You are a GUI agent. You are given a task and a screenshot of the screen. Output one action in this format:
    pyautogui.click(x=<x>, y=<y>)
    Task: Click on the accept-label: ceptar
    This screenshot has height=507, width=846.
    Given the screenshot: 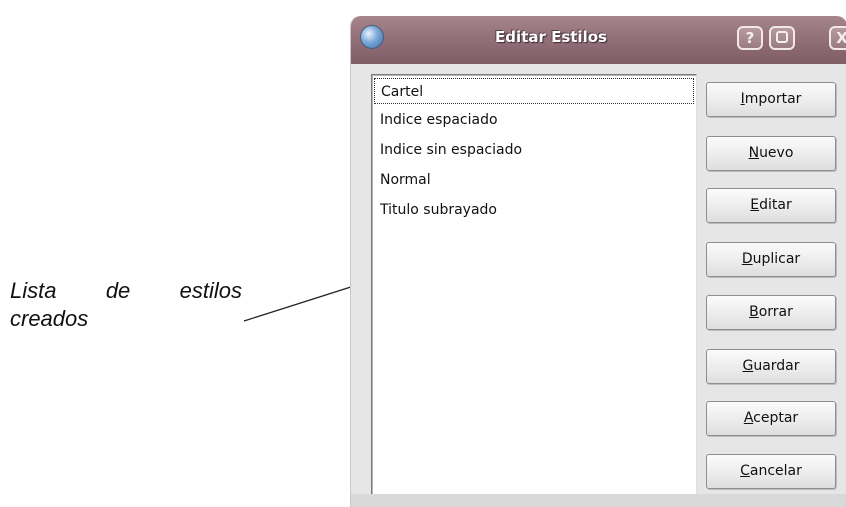 What is the action you would take?
    pyautogui.click(x=776, y=418)
    